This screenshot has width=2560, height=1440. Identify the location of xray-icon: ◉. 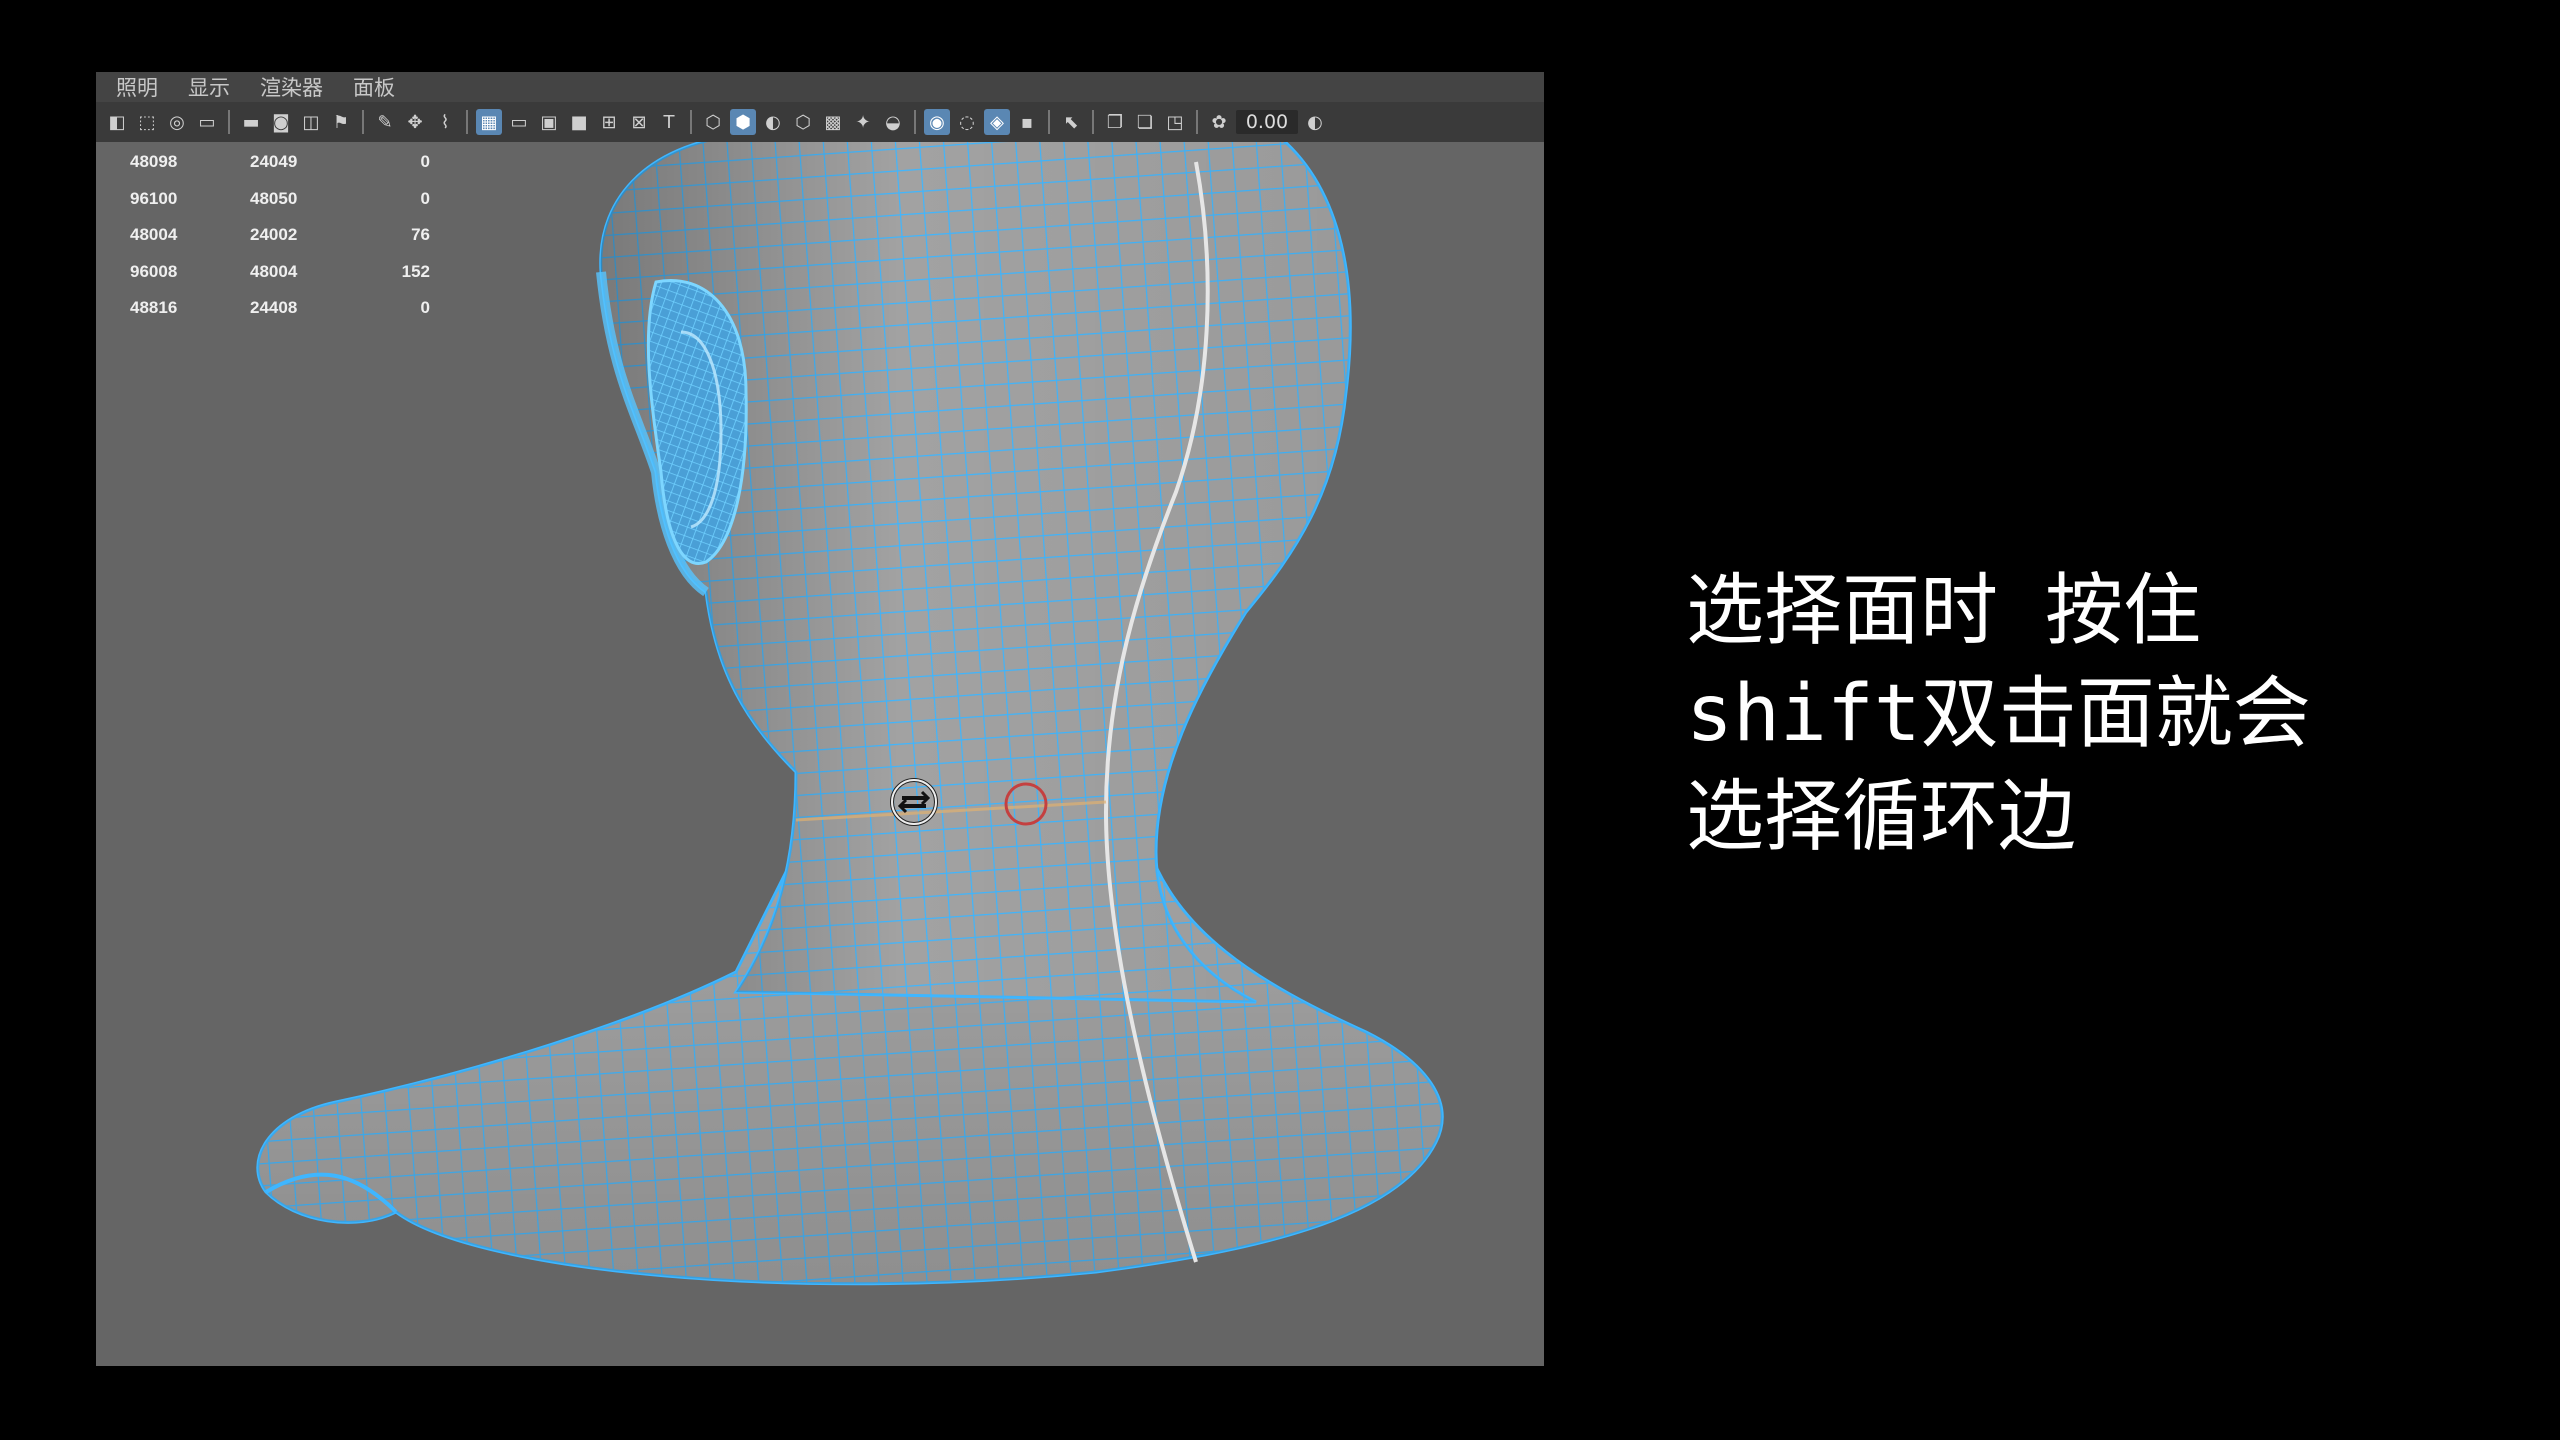
(937, 122).